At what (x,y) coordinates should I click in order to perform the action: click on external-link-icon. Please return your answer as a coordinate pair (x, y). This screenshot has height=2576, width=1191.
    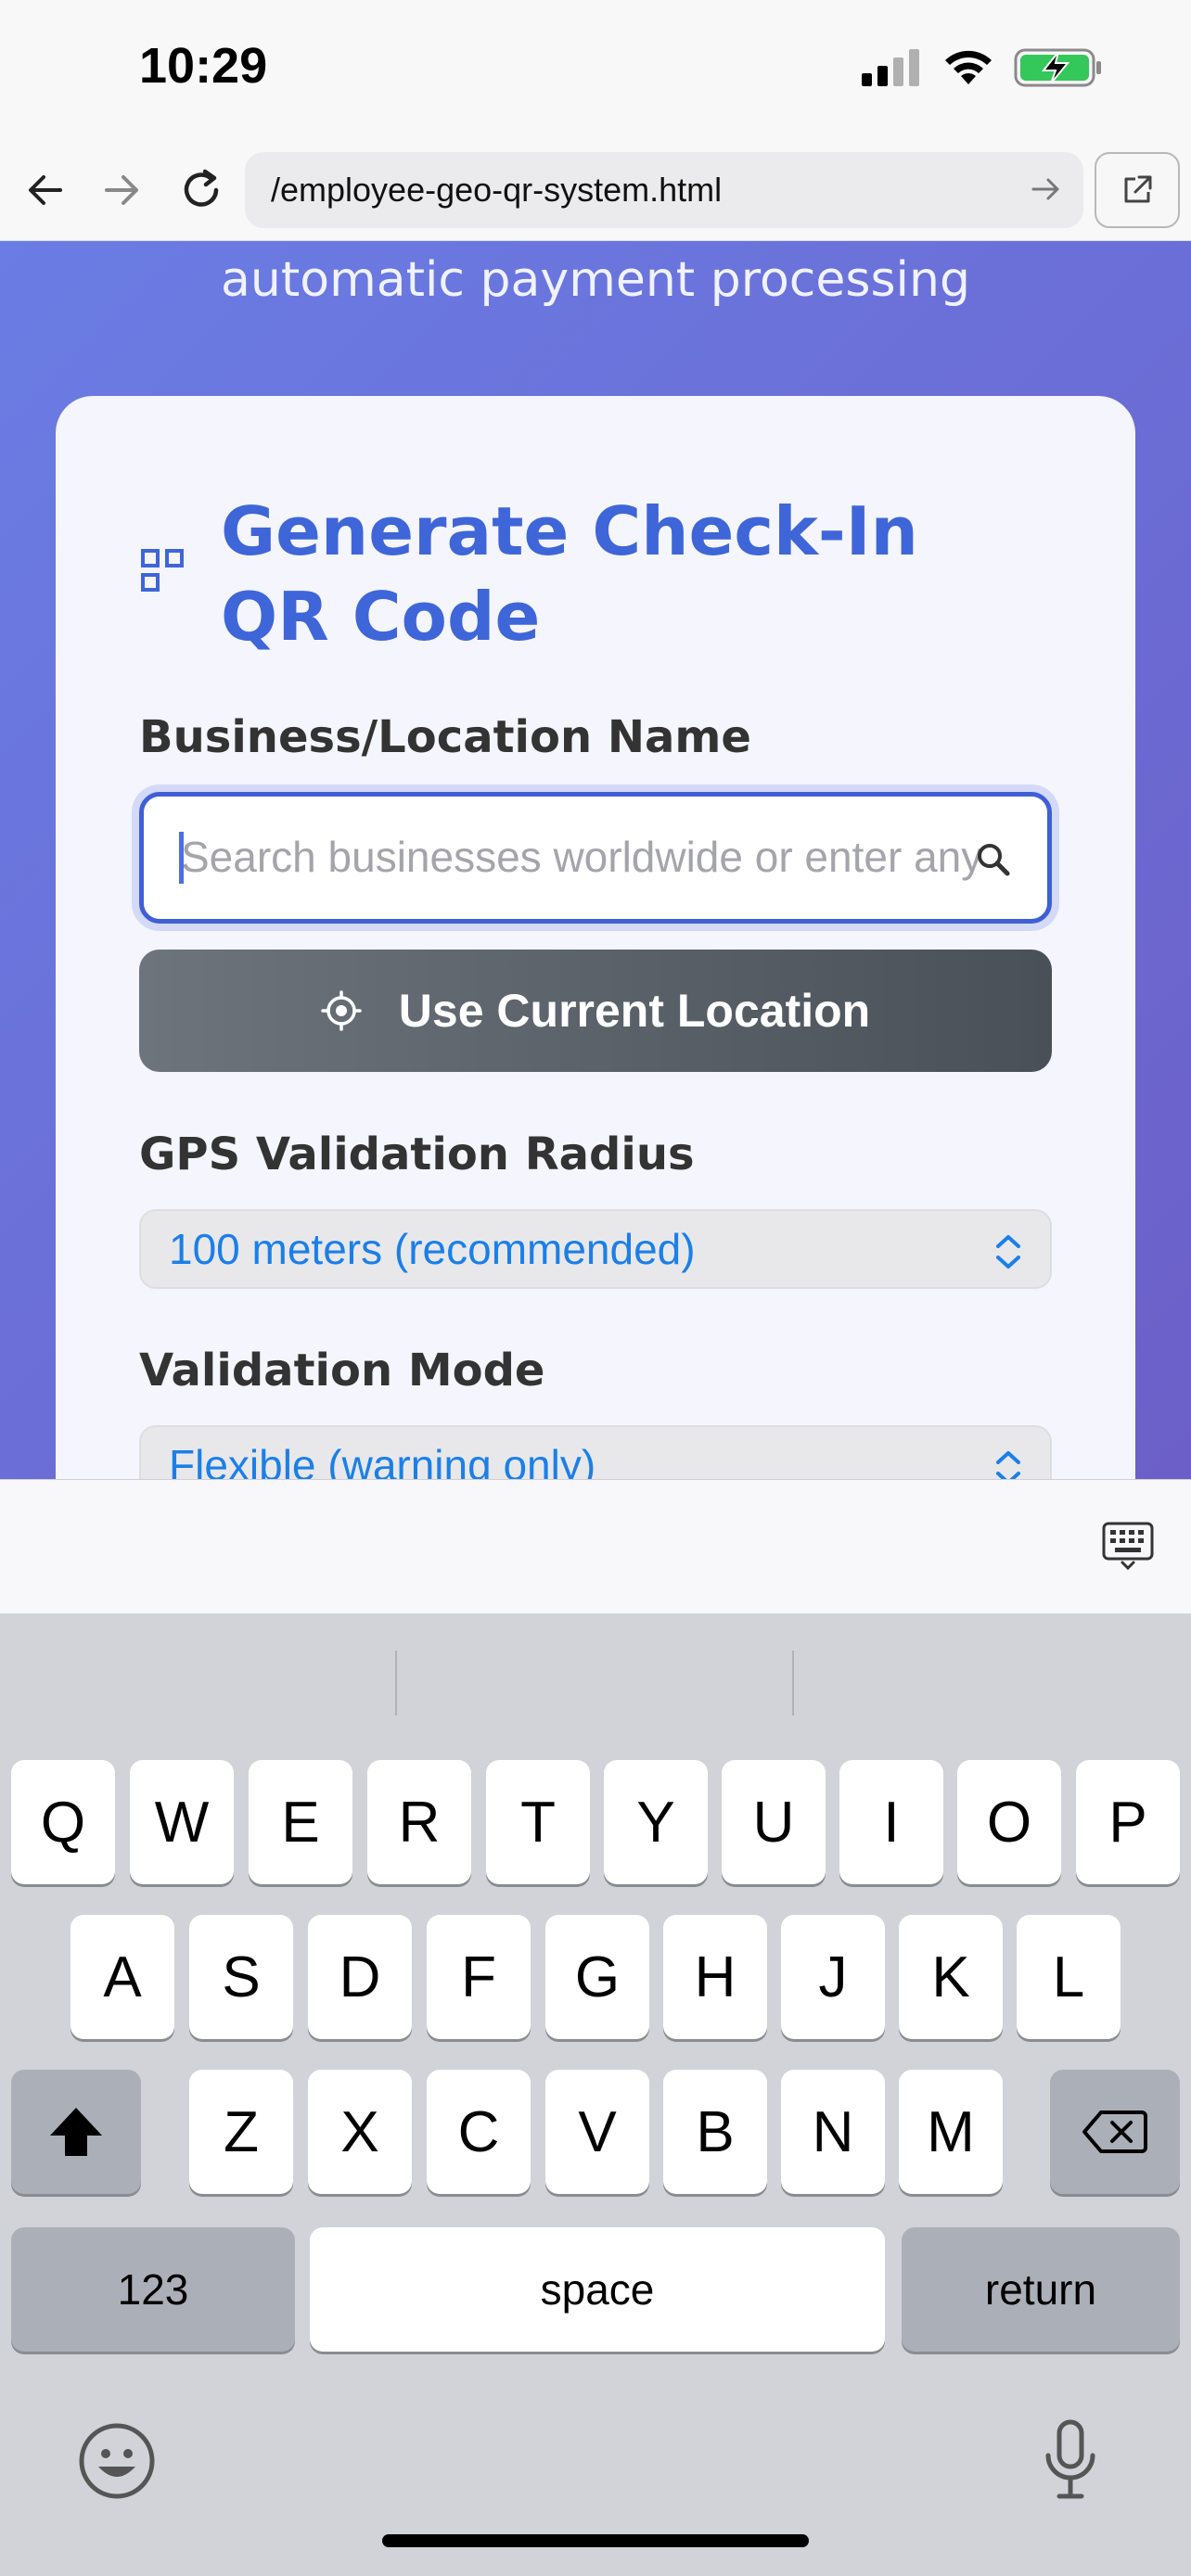
    Looking at the image, I should click on (1138, 189).